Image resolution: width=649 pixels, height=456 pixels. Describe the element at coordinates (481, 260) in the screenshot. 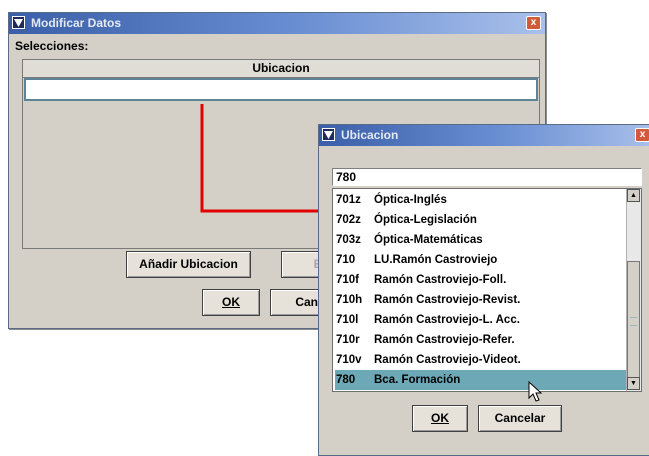

I see `list-item: 710 LU.Ramón Castroviejo` at that location.